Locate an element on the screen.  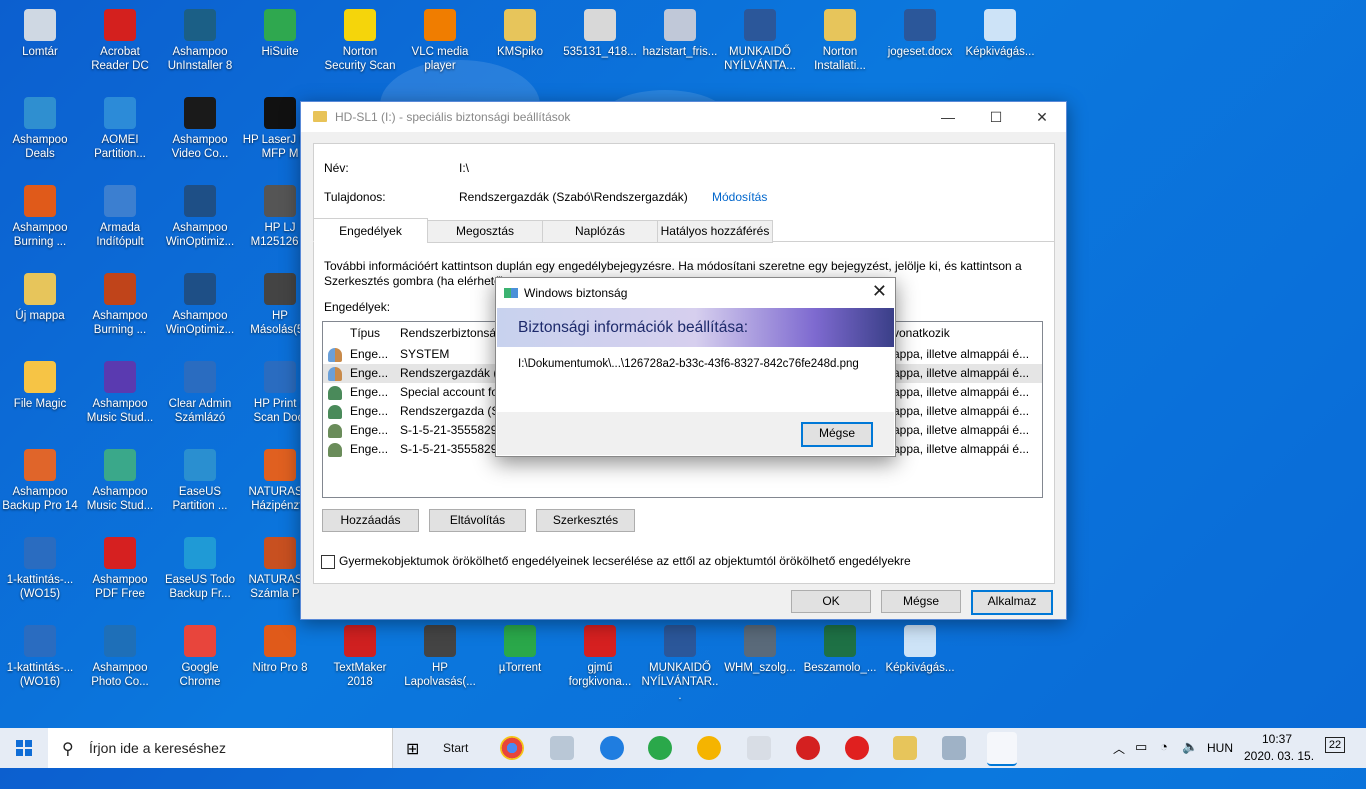
desktop-icon: TextMaker 2018 is located at coordinates (360, 653).